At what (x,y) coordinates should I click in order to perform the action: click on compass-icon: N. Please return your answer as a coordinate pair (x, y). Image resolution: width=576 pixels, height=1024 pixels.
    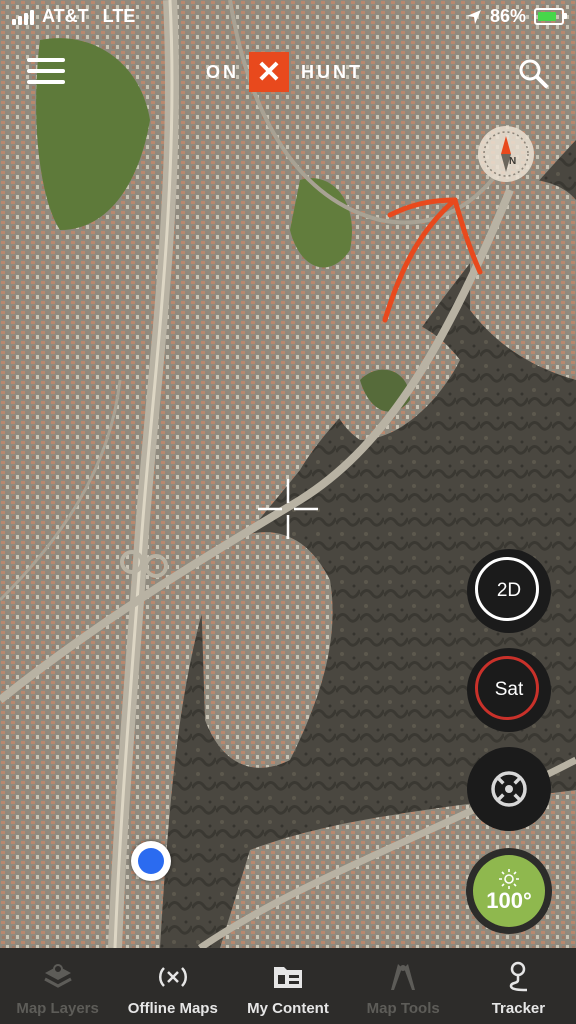
    Looking at the image, I should click on (506, 154).